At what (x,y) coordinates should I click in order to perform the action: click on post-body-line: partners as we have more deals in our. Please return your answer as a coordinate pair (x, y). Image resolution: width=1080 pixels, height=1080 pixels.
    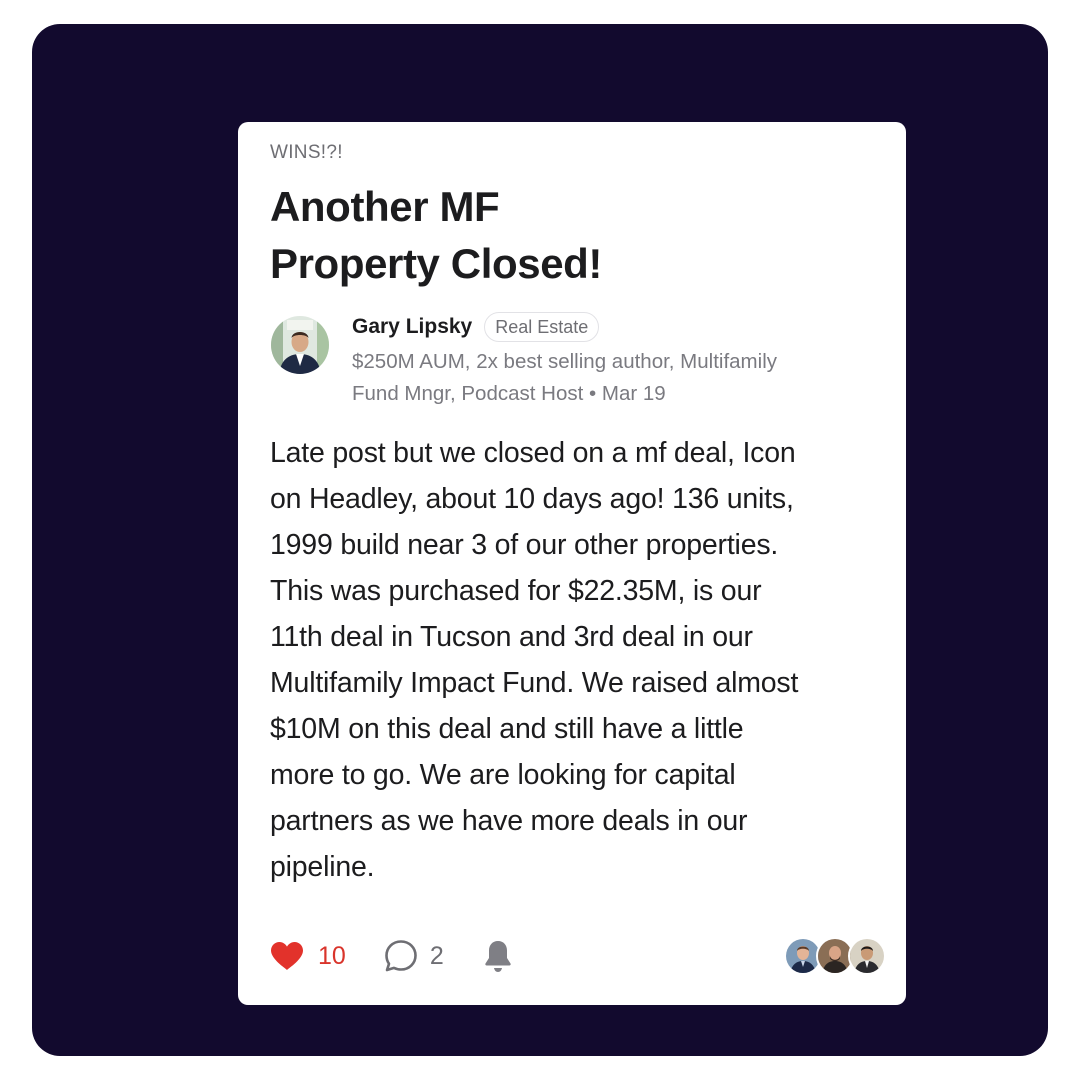
    Looking at the image, I should click on (509, 821).